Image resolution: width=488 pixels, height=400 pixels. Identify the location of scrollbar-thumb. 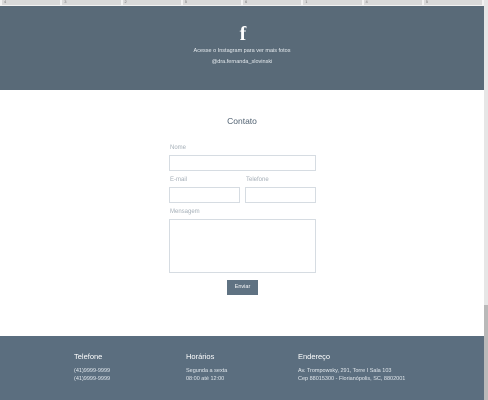
(486, 352).